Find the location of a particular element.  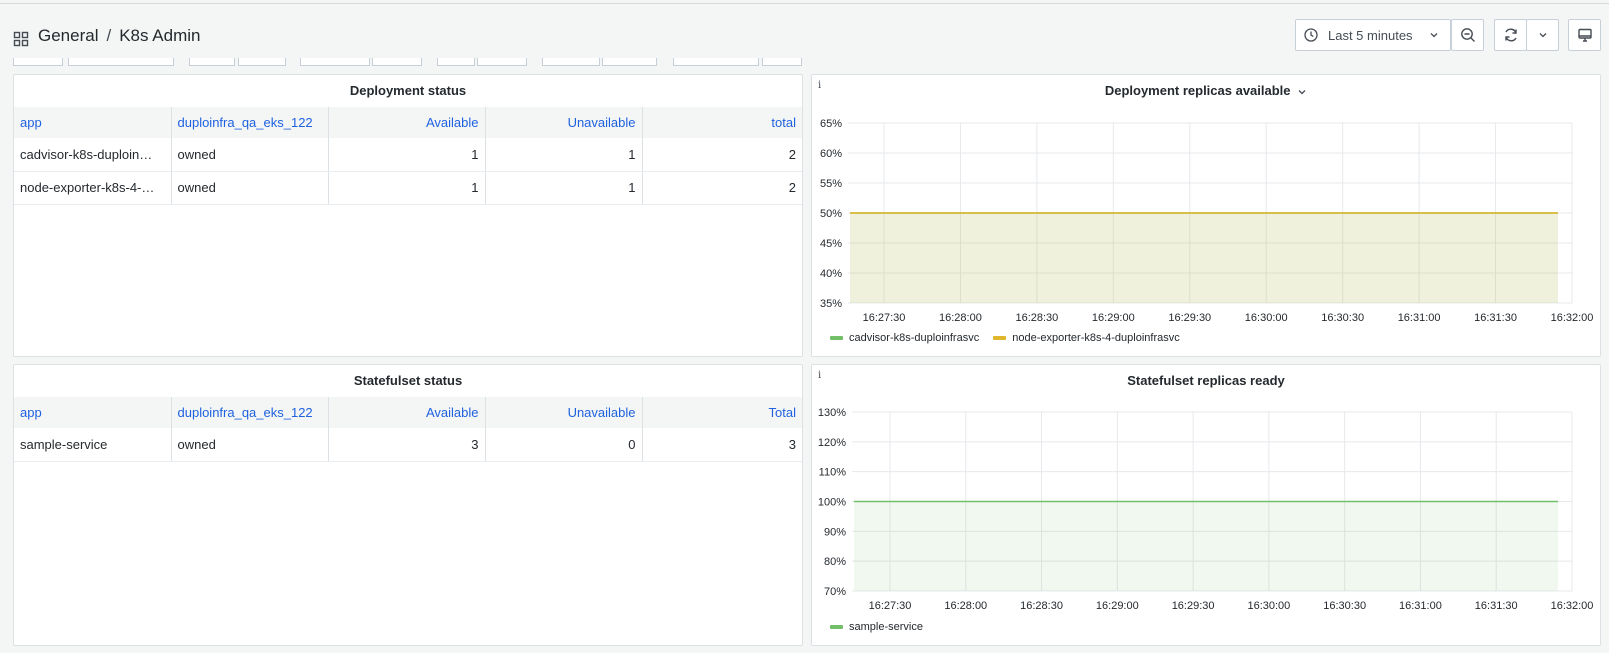

y-tick-label: 110% is located at coordinates (833, 473).